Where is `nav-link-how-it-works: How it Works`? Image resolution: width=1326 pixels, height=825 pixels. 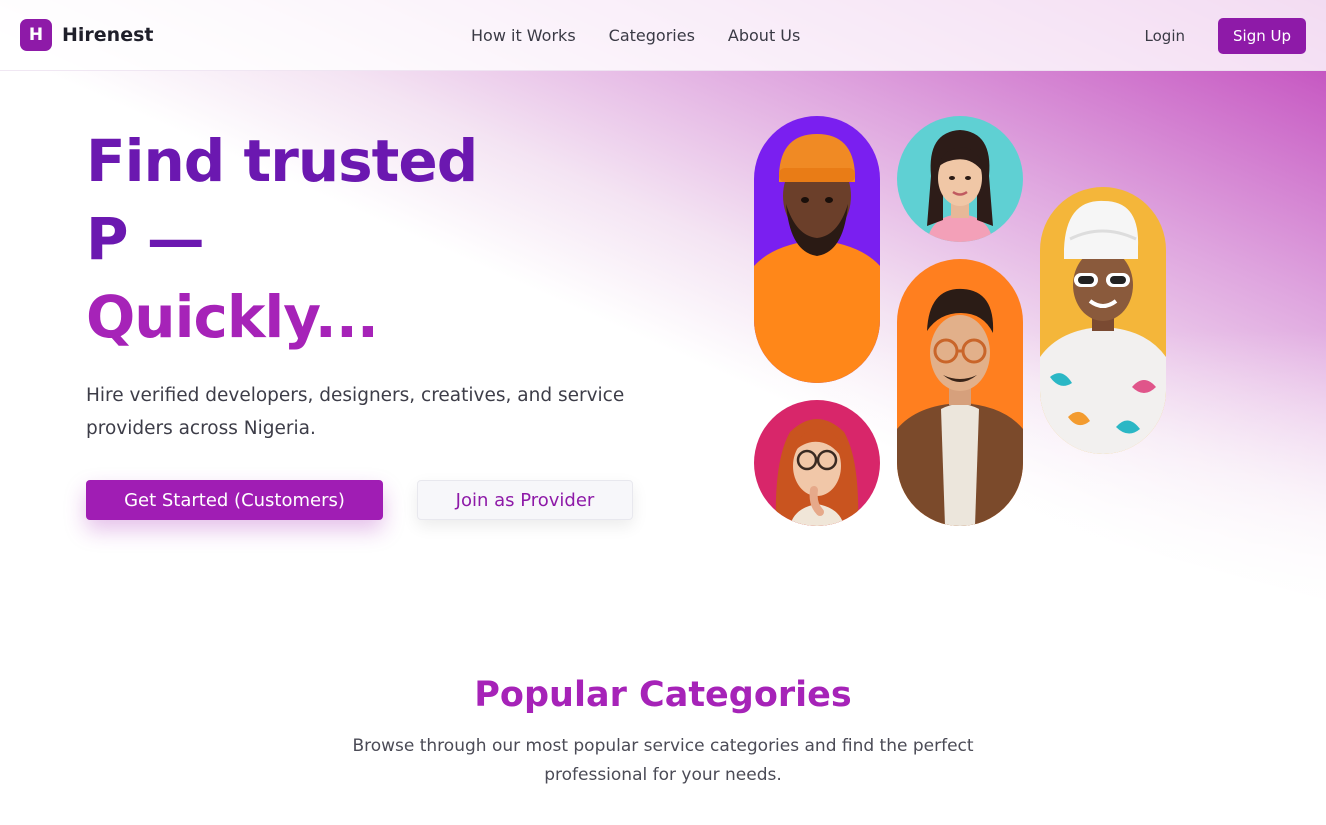 nav-link-how-it-works: How it Works is located at coordinates (523, 35).